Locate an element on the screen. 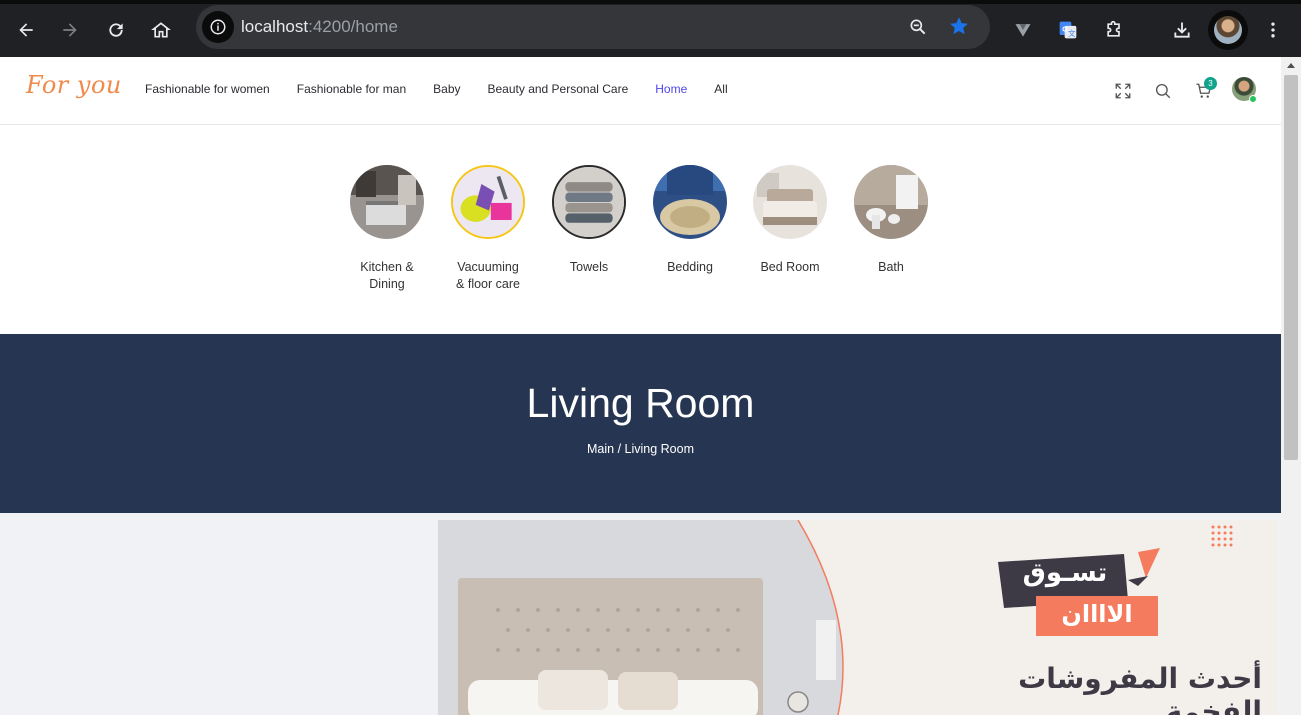  page-scrollbar is located at coordinates (1291, 386).